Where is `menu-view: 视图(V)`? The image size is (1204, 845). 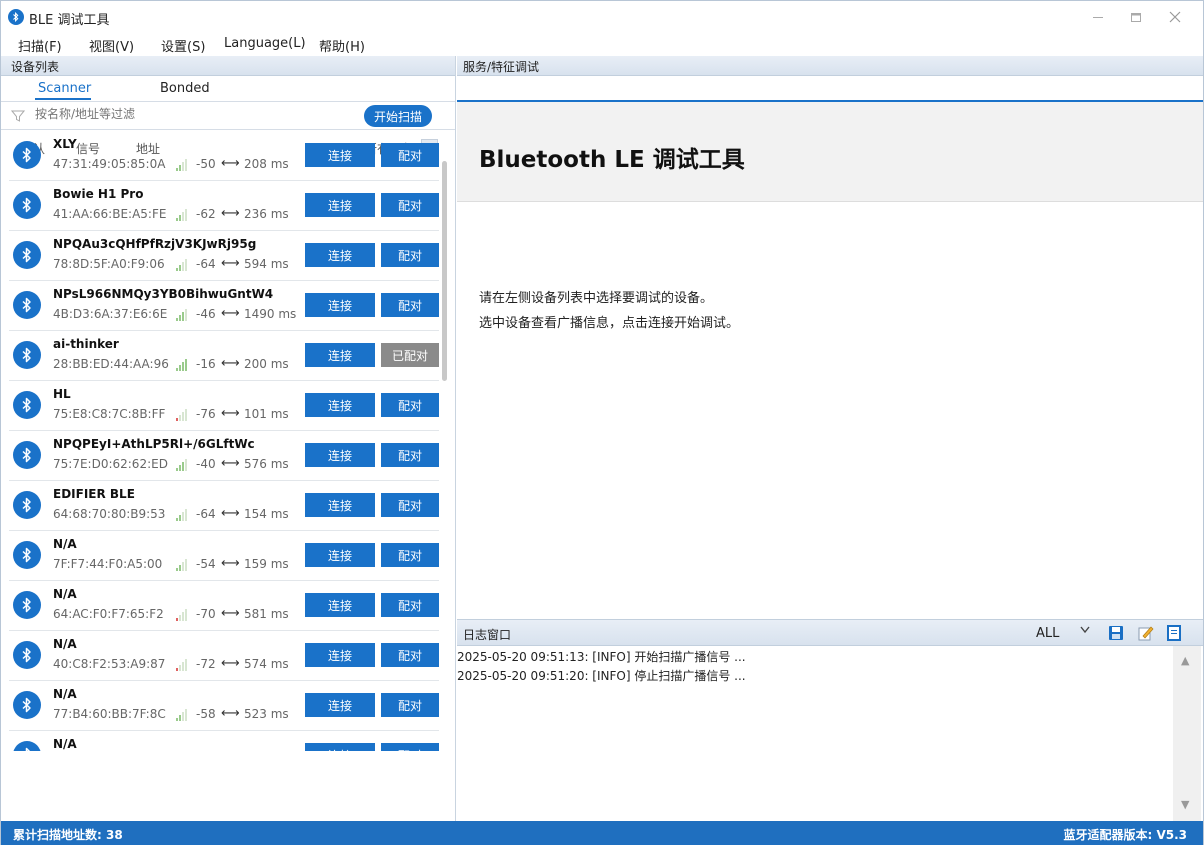
menu-view: 视图(V) is located at coordinates (111, 45).